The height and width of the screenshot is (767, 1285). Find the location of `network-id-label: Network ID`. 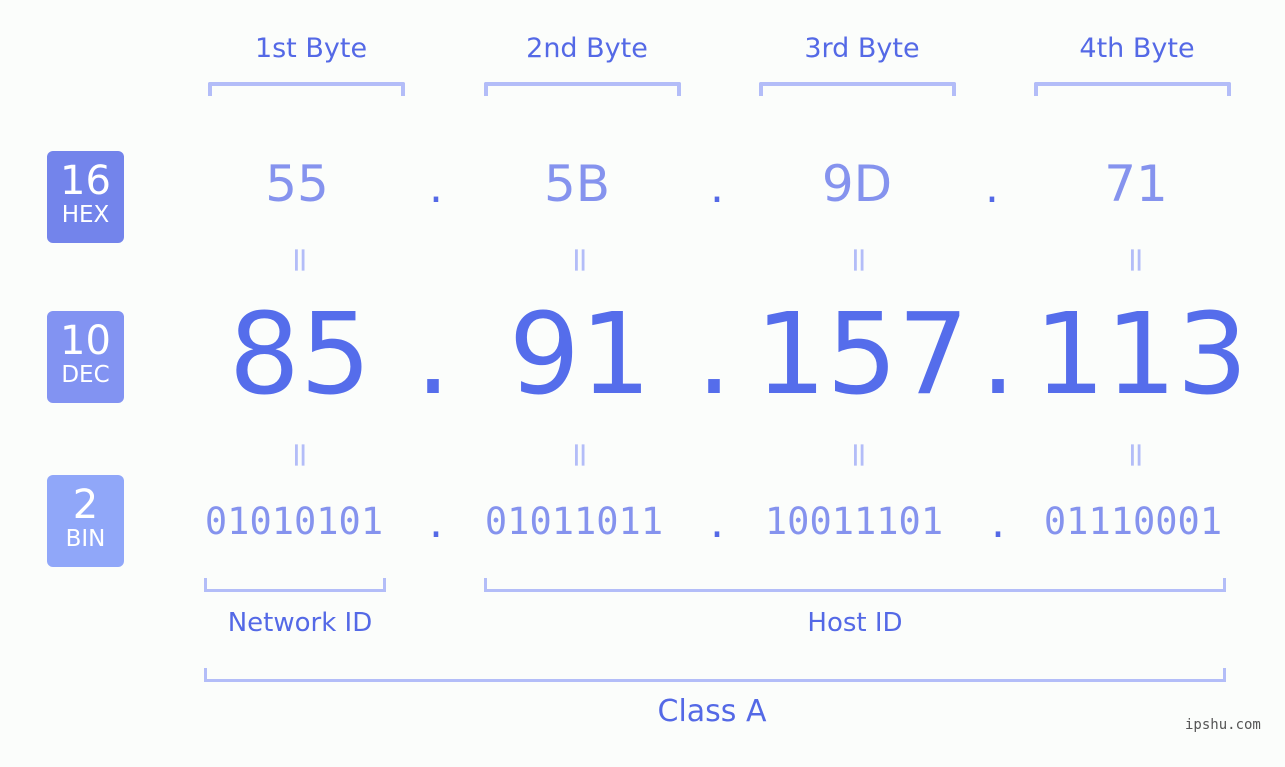

network-id-label: Network ID is located at coordinates (300, 623).